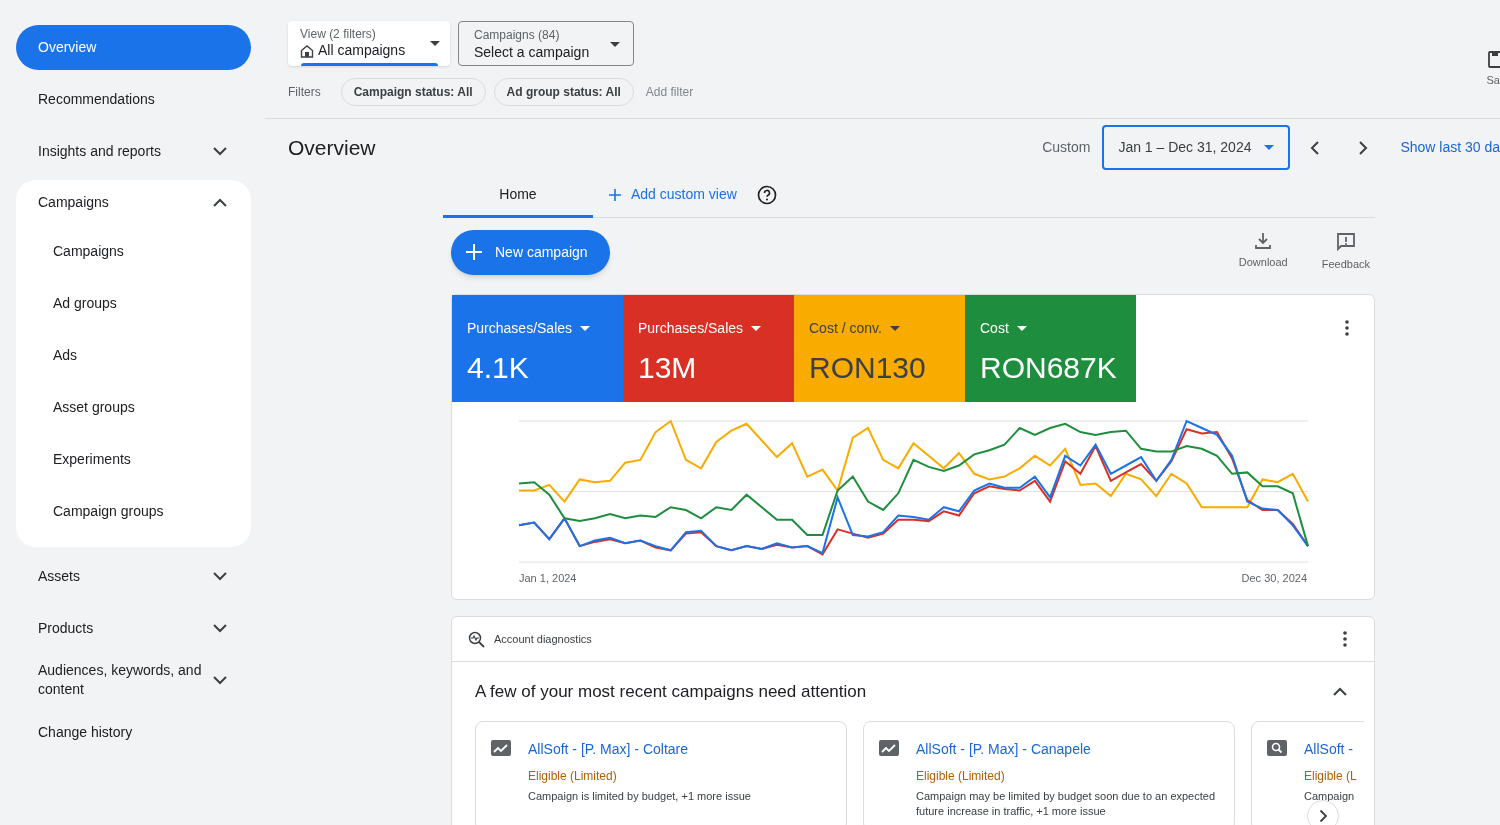 This screenshot has width=1500, height=825. What do you see at coordinates (879, 348) in the screenshot?
I see `metric-tile: Cost / conv. RON130` at bounding box center [879, 348].